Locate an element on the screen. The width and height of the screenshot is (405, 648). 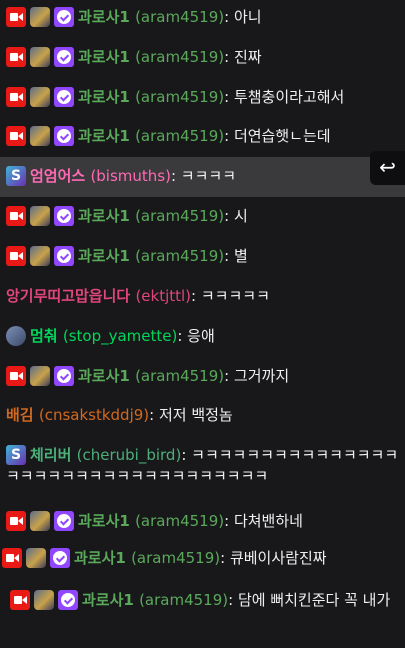
chat-message: 멈춰 (stop_yamette): 응애 is located at coordinates (202, 336).